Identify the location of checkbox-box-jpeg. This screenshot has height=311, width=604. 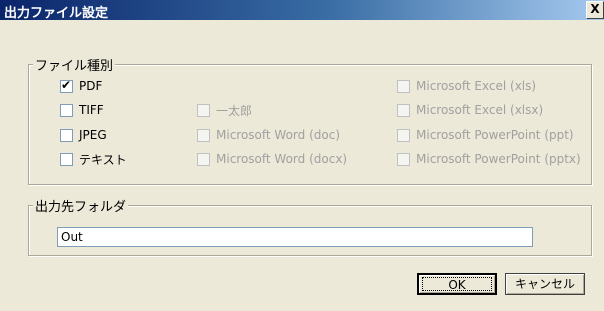
(66, 135).